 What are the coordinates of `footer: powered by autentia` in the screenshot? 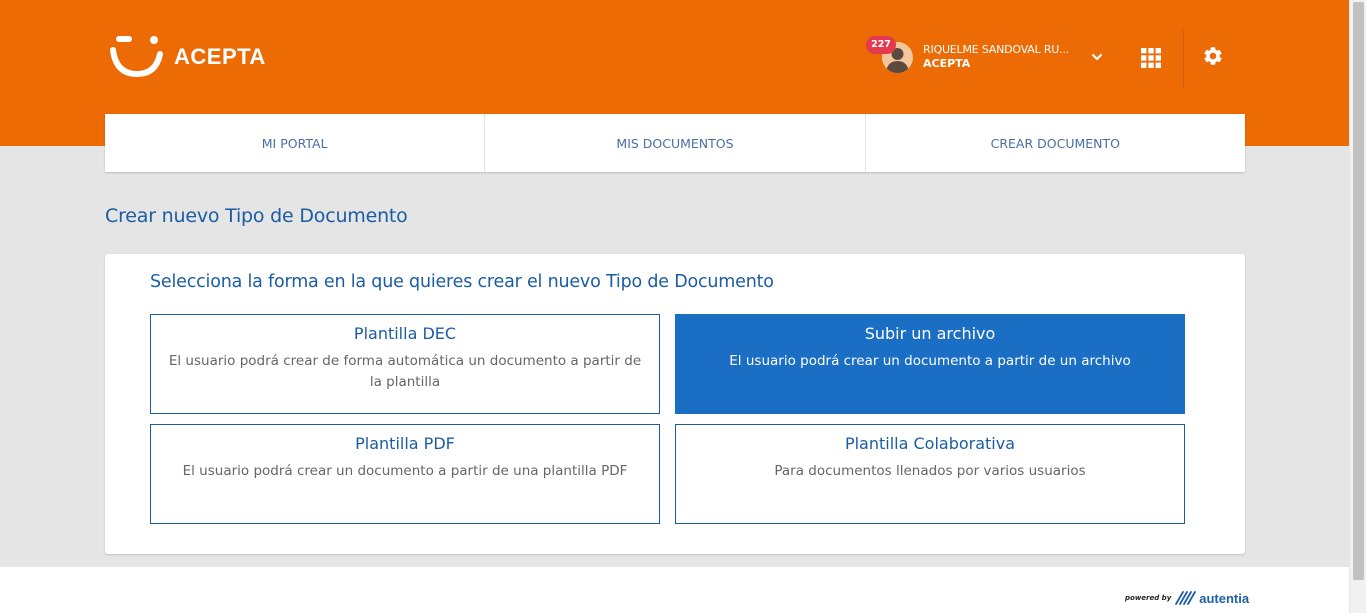 It's located at (674, 590).